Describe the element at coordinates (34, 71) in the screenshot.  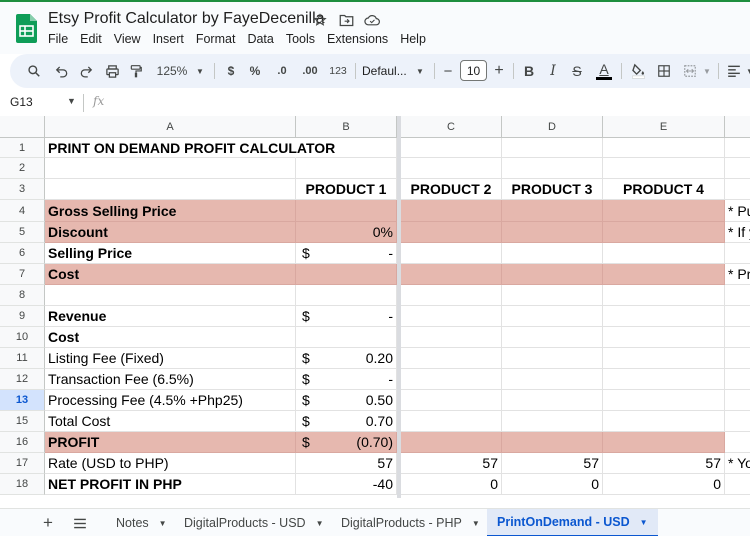
I see `search-menus-icon` at that location.